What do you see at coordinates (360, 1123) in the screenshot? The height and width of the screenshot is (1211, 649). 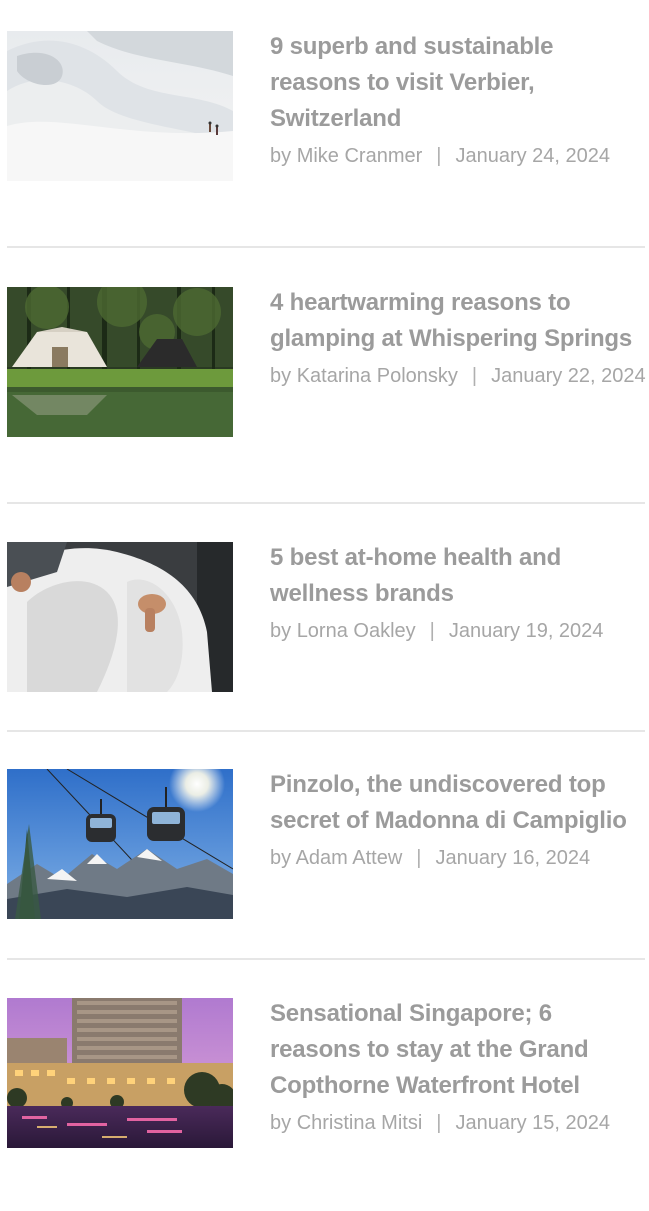 I see `author-link: Christina Mitsi` at bounding box center [360, 1123].